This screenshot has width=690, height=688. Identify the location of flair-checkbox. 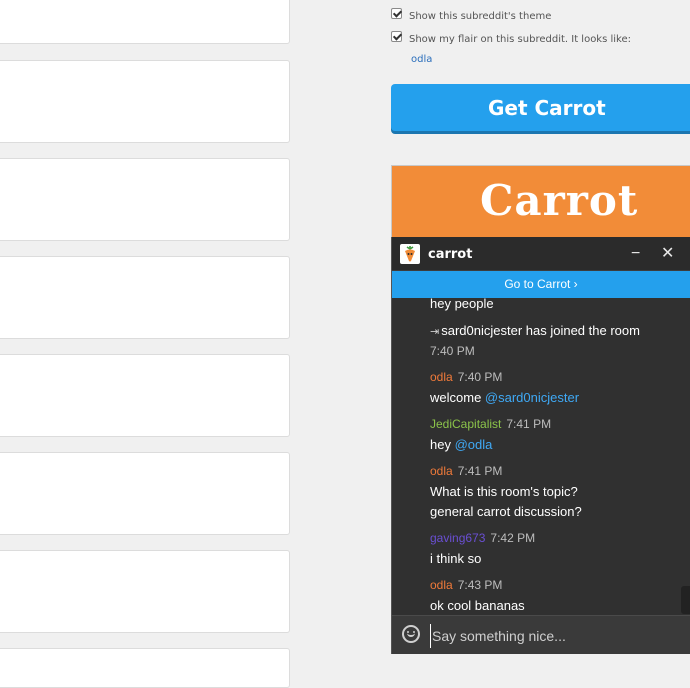
(396, 36).